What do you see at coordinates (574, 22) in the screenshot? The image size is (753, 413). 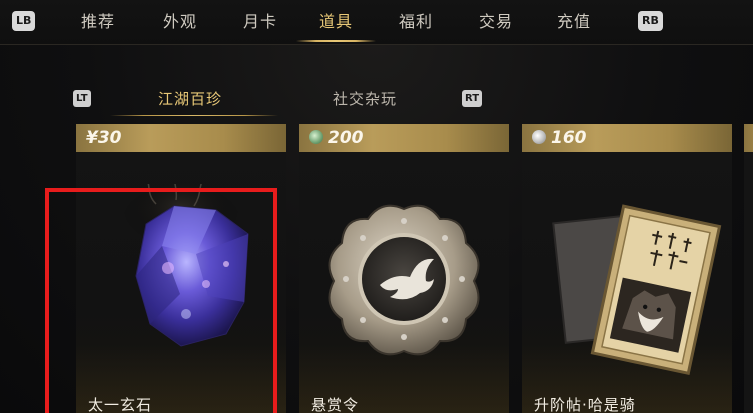 I see `tab-recharge: 充值` at bounding box center [574, 22].